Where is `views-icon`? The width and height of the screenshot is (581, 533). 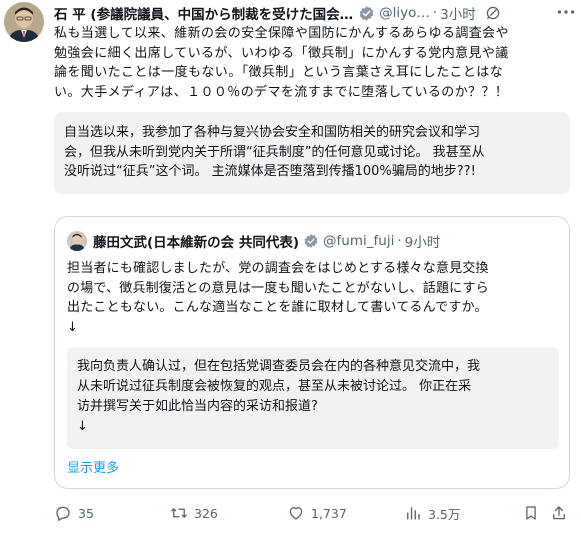
views-icon is located at coordinates (413, 513).